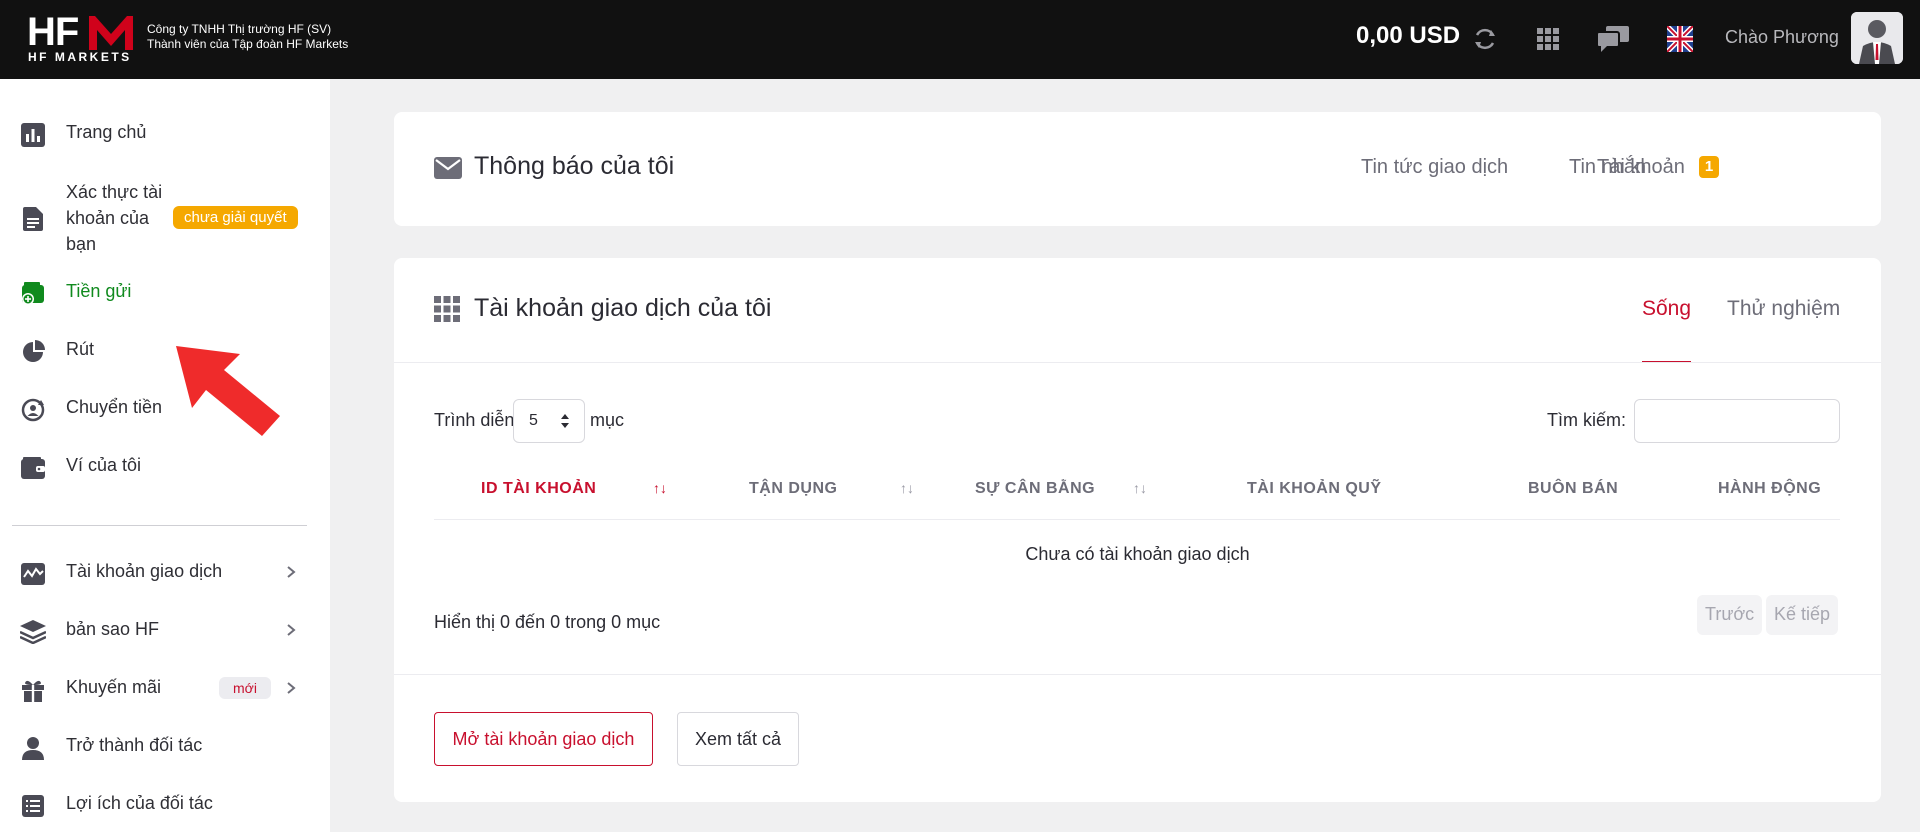  I want to click on trading-chart-icon, so click(33, 574).